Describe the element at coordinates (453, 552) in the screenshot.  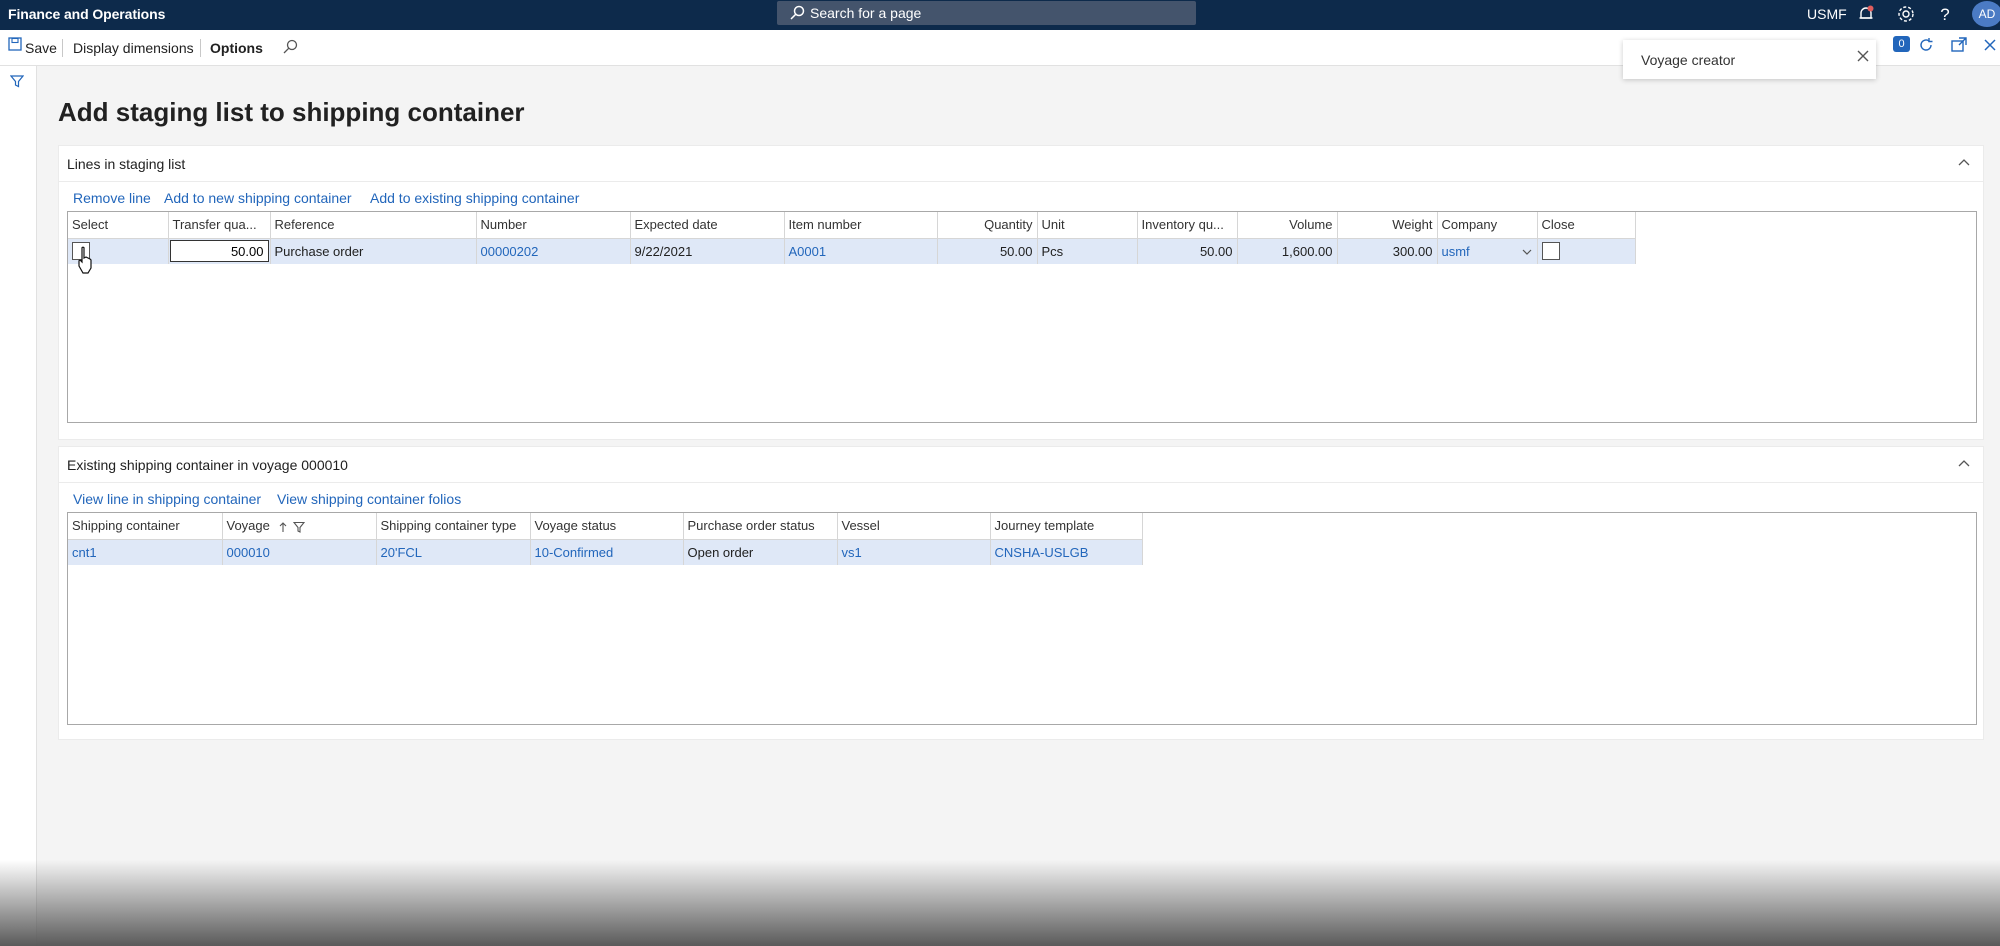
I see `container-type-link: 20'FCL` at that location.